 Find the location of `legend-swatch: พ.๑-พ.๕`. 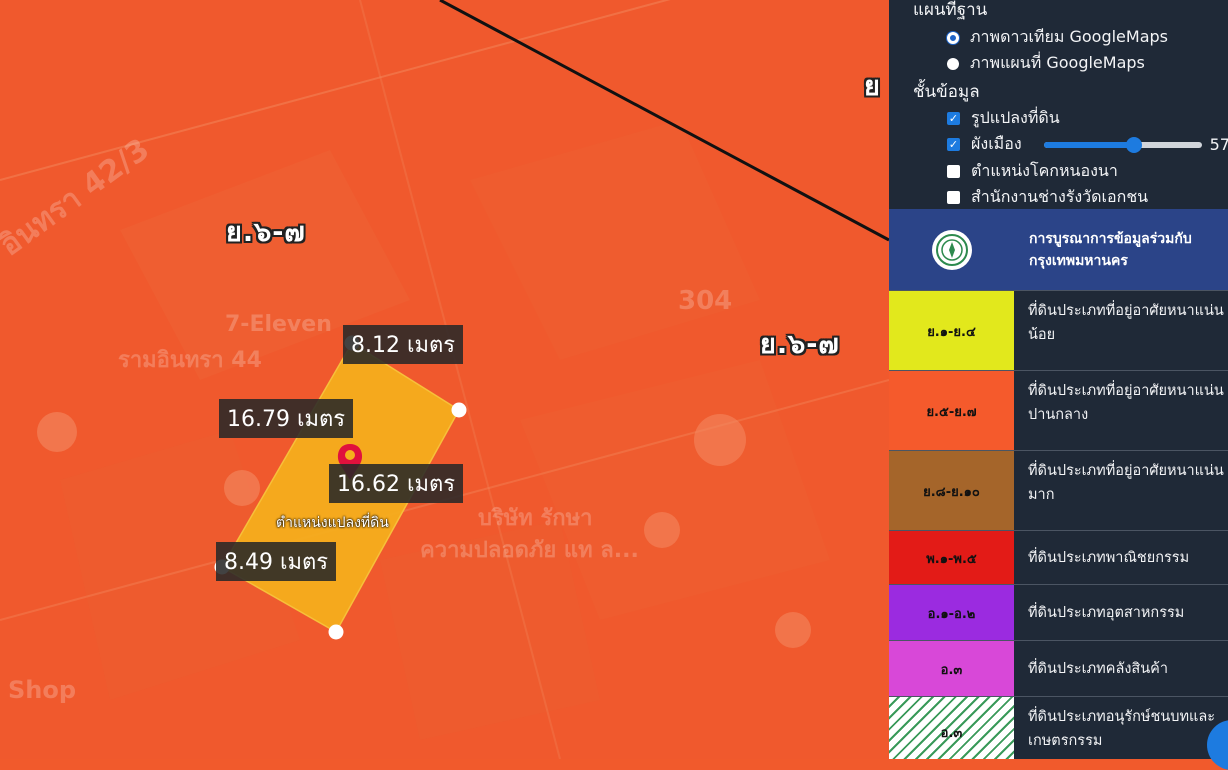

legend-swatch: พ.๑-พ.๕ is located at coordinates (951, 558).